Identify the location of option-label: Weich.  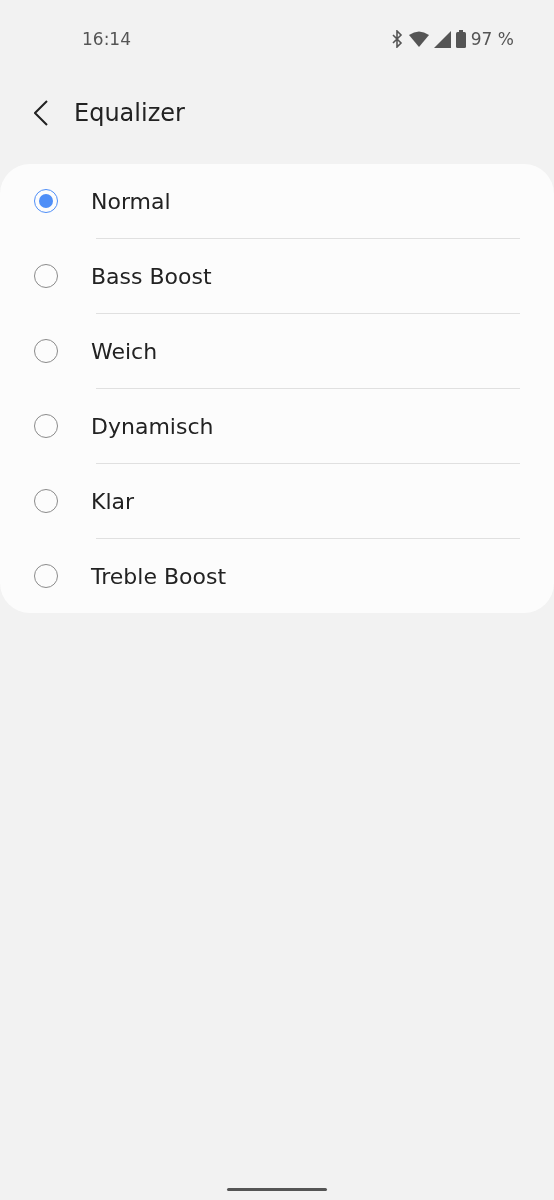
(124, 351).